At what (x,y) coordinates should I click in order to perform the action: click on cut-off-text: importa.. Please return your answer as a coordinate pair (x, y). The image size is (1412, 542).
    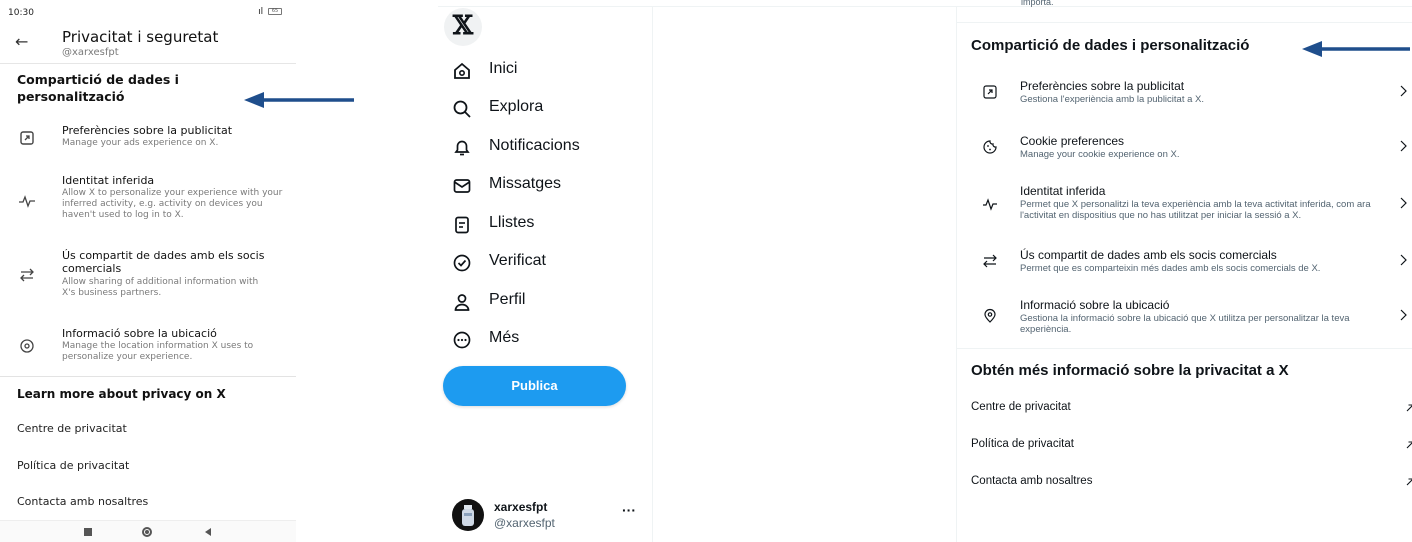
    Looking at the image, I should click on (1037, 3).